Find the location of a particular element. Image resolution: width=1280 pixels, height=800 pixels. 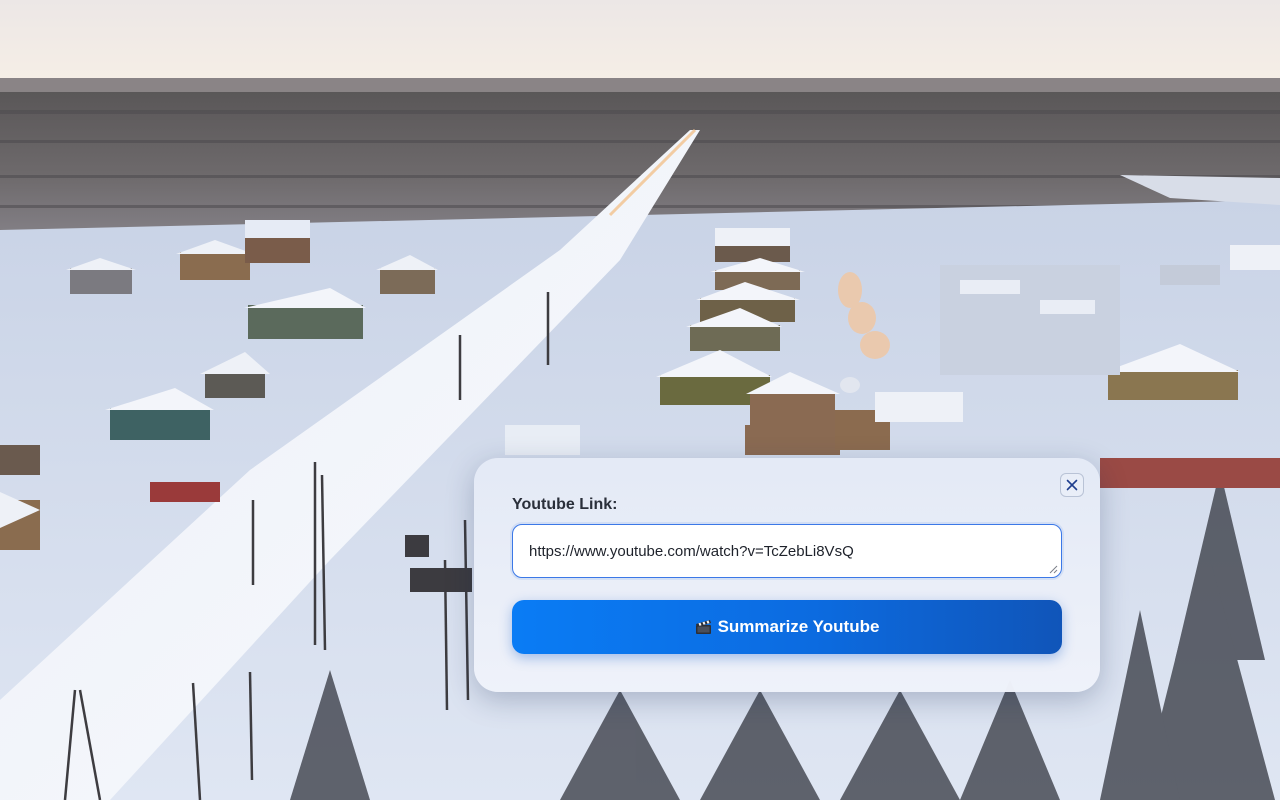

youtube-link-label: Youtube Link: is located at coordinates (565, 504).